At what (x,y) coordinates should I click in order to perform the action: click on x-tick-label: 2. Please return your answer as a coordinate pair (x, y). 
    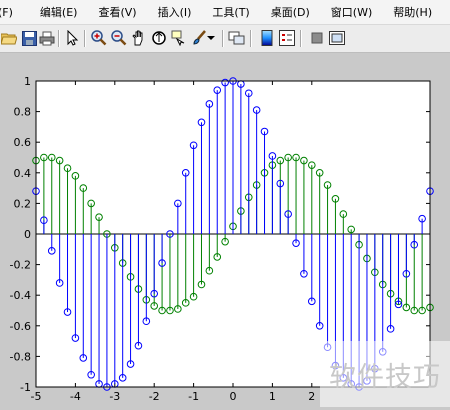
    Looking at the image, I should click on (311, 396).